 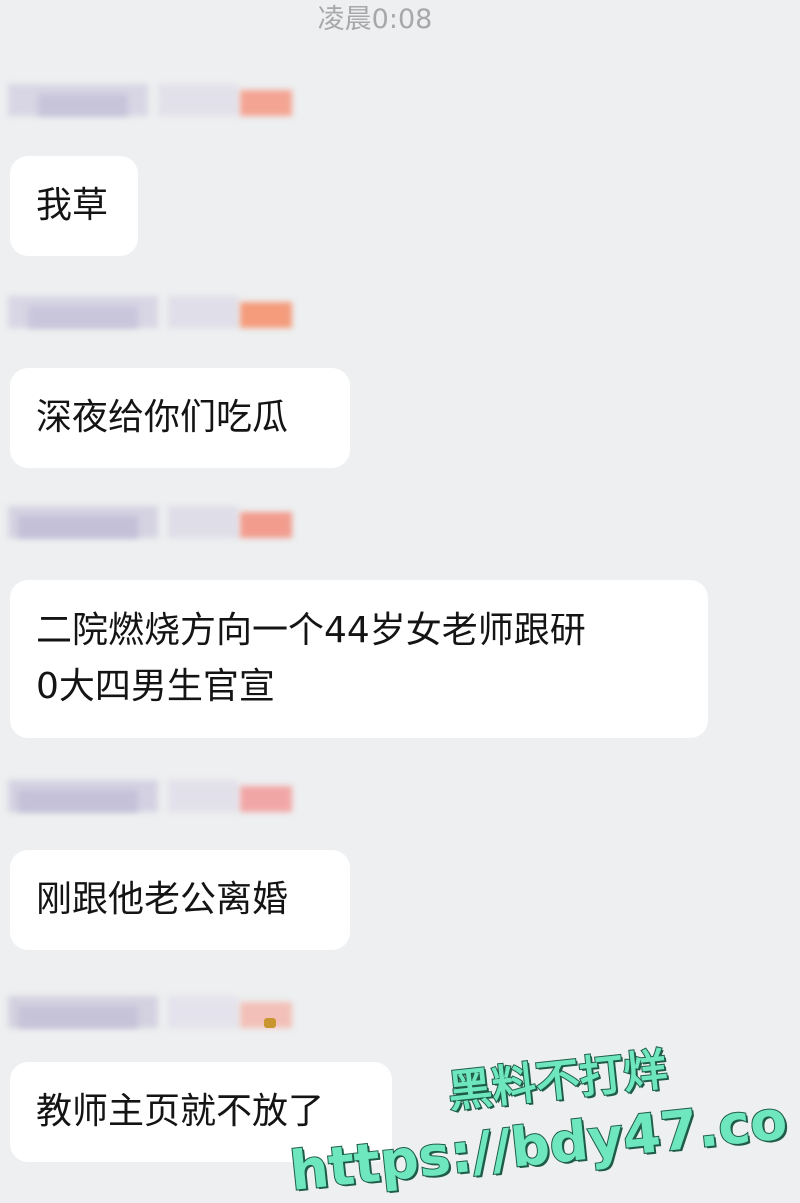 What do you see at coordinates (162, 899) in the screenshot?
I see `message-text: 刚跟他老公离婚` at bounding box center [162, 899].